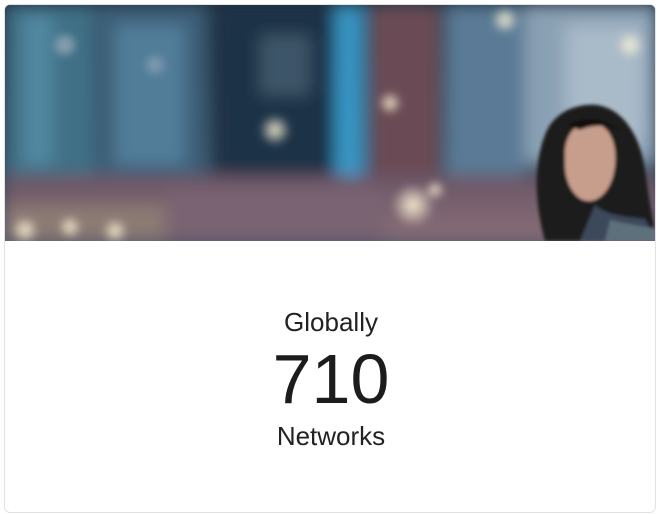  Describe the element at coordinates (331, 322) in the screenshot. I see `stat-label: Globally` at that location.